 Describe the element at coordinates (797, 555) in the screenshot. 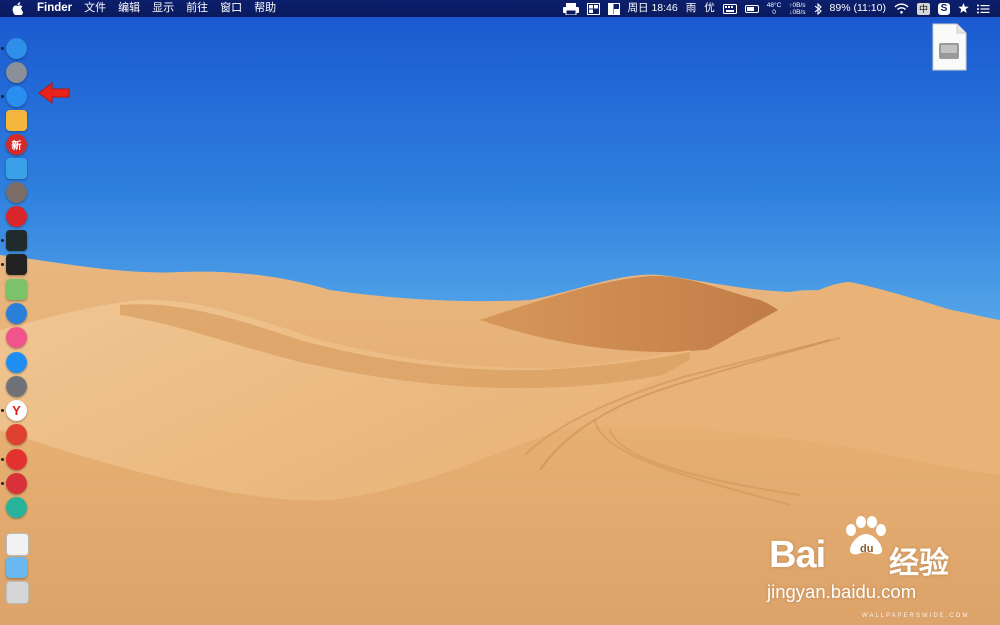

I see `watermark-brand: Bai` at that location.